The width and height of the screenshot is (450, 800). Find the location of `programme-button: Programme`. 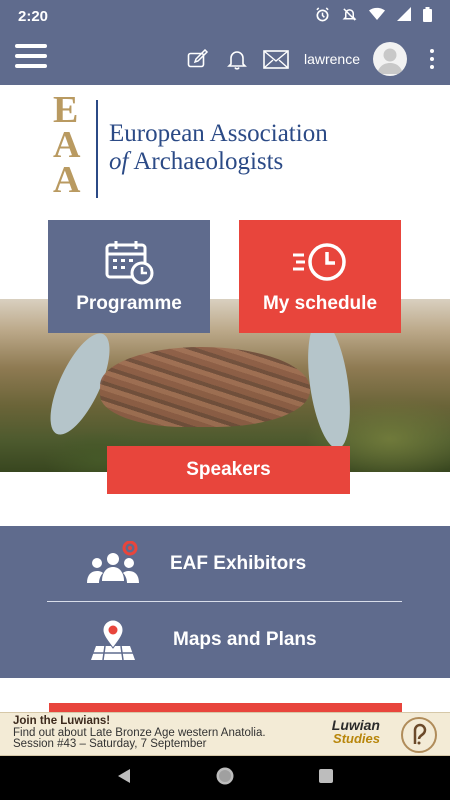

programme-button: Programme is located at coordinates (129, 276).